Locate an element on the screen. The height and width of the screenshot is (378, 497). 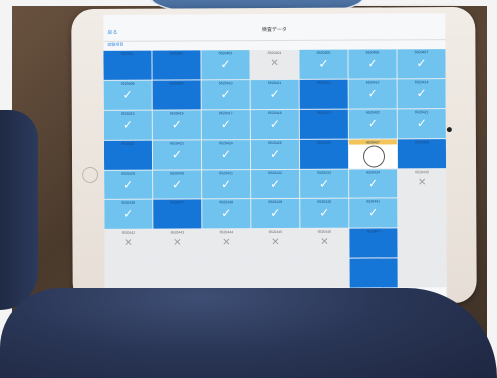
grid-cell: 6520410 ✓ is located at coordinates (225, 95).